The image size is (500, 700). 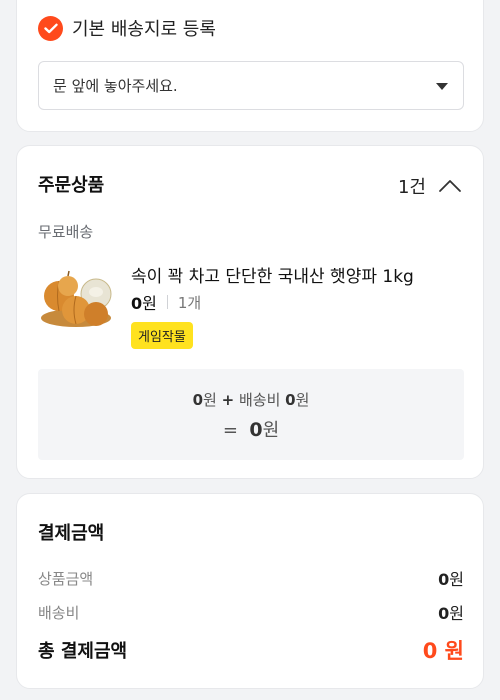 What do you see at coordinates (76, 298) in the screenshot?
I see `onion-product-image` at bounding box center [76, 298].